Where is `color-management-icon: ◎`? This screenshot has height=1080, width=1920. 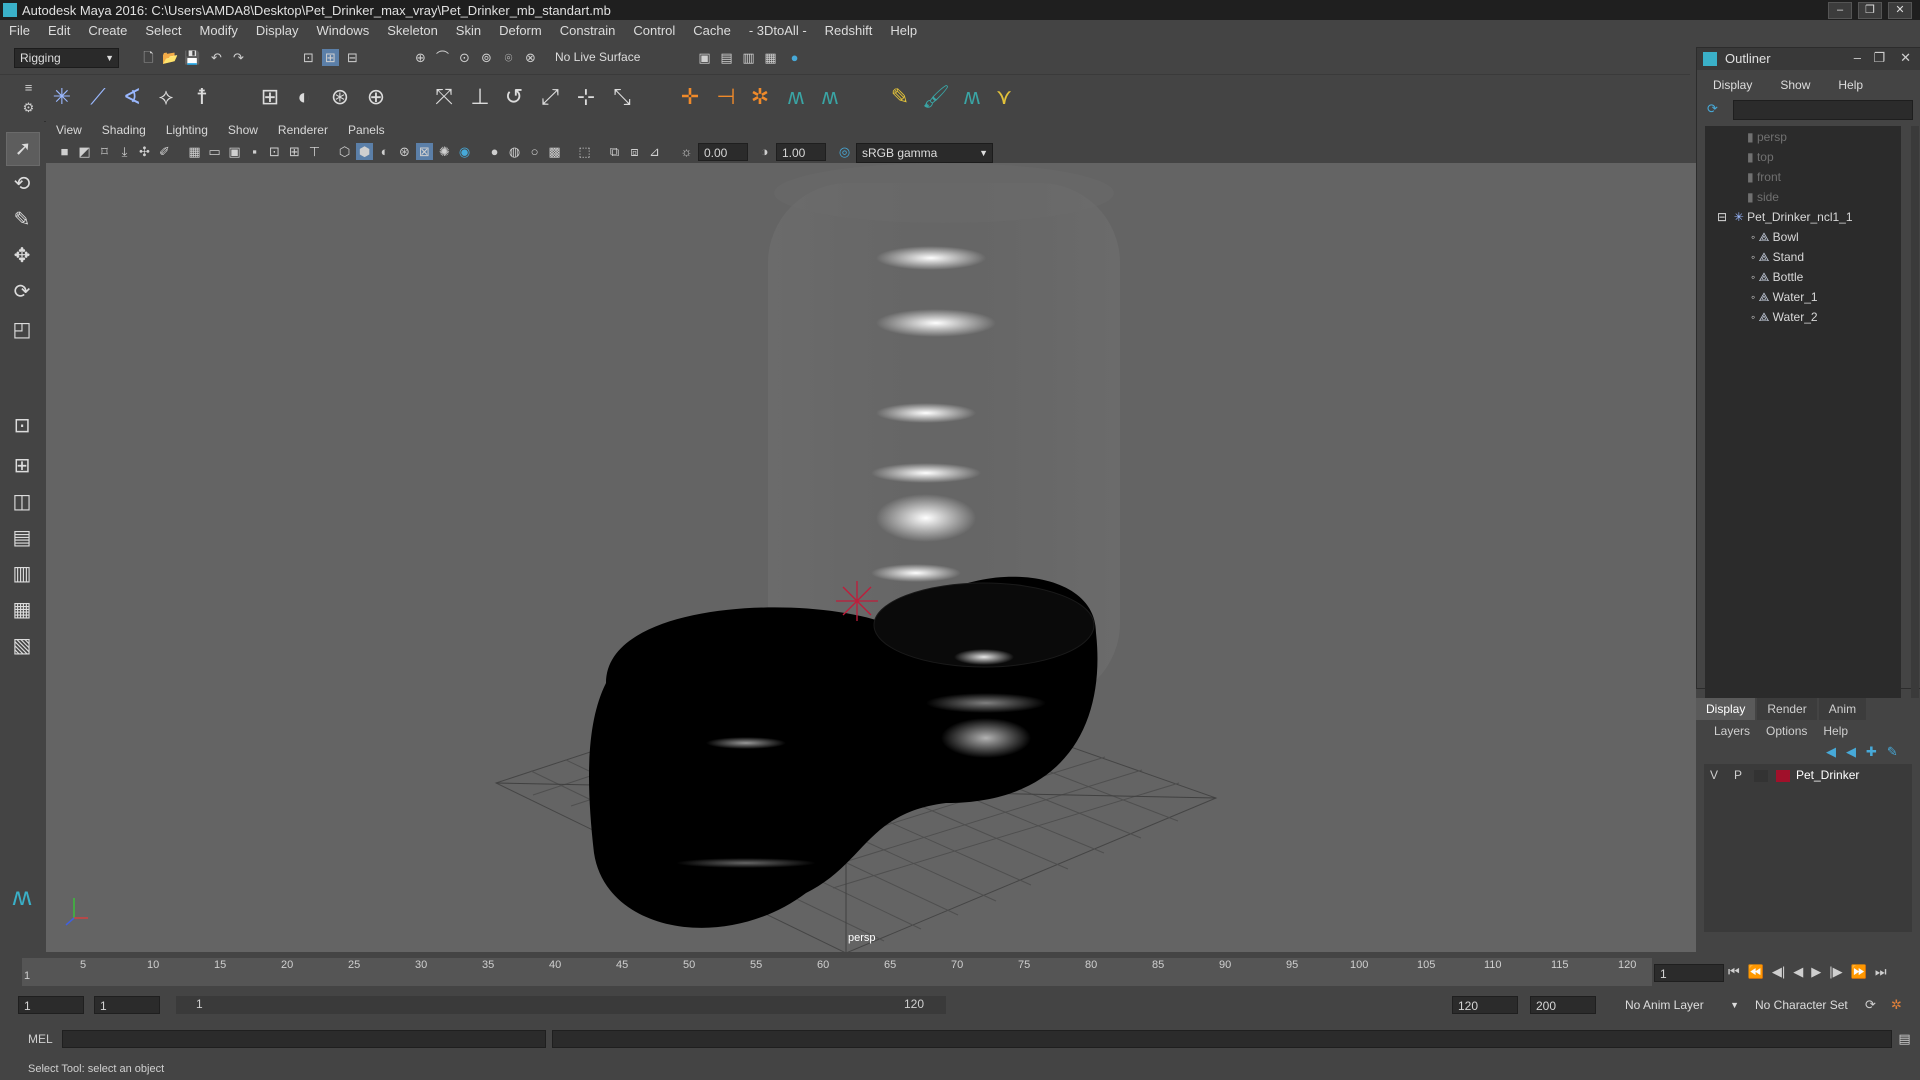
color-management-icon: ◎ is located at coordinates (844, 151).